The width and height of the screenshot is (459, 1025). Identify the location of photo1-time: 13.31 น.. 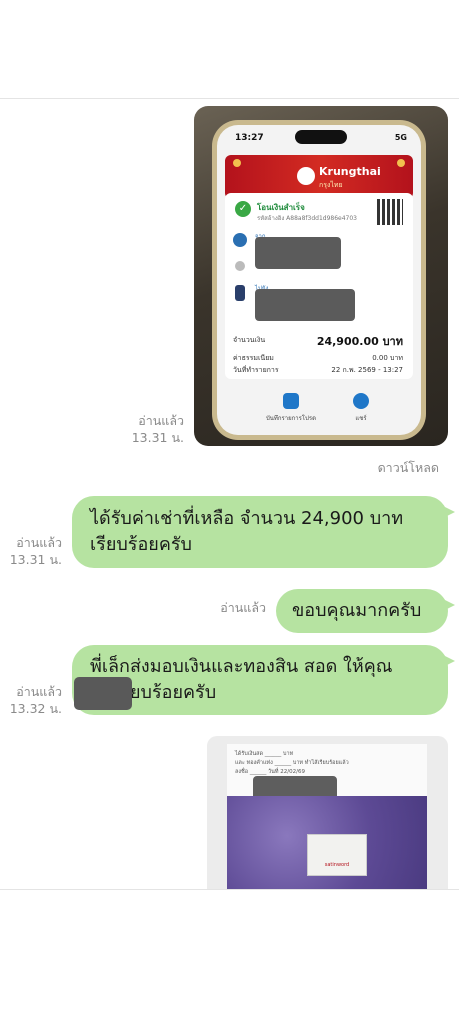
(157, 437).